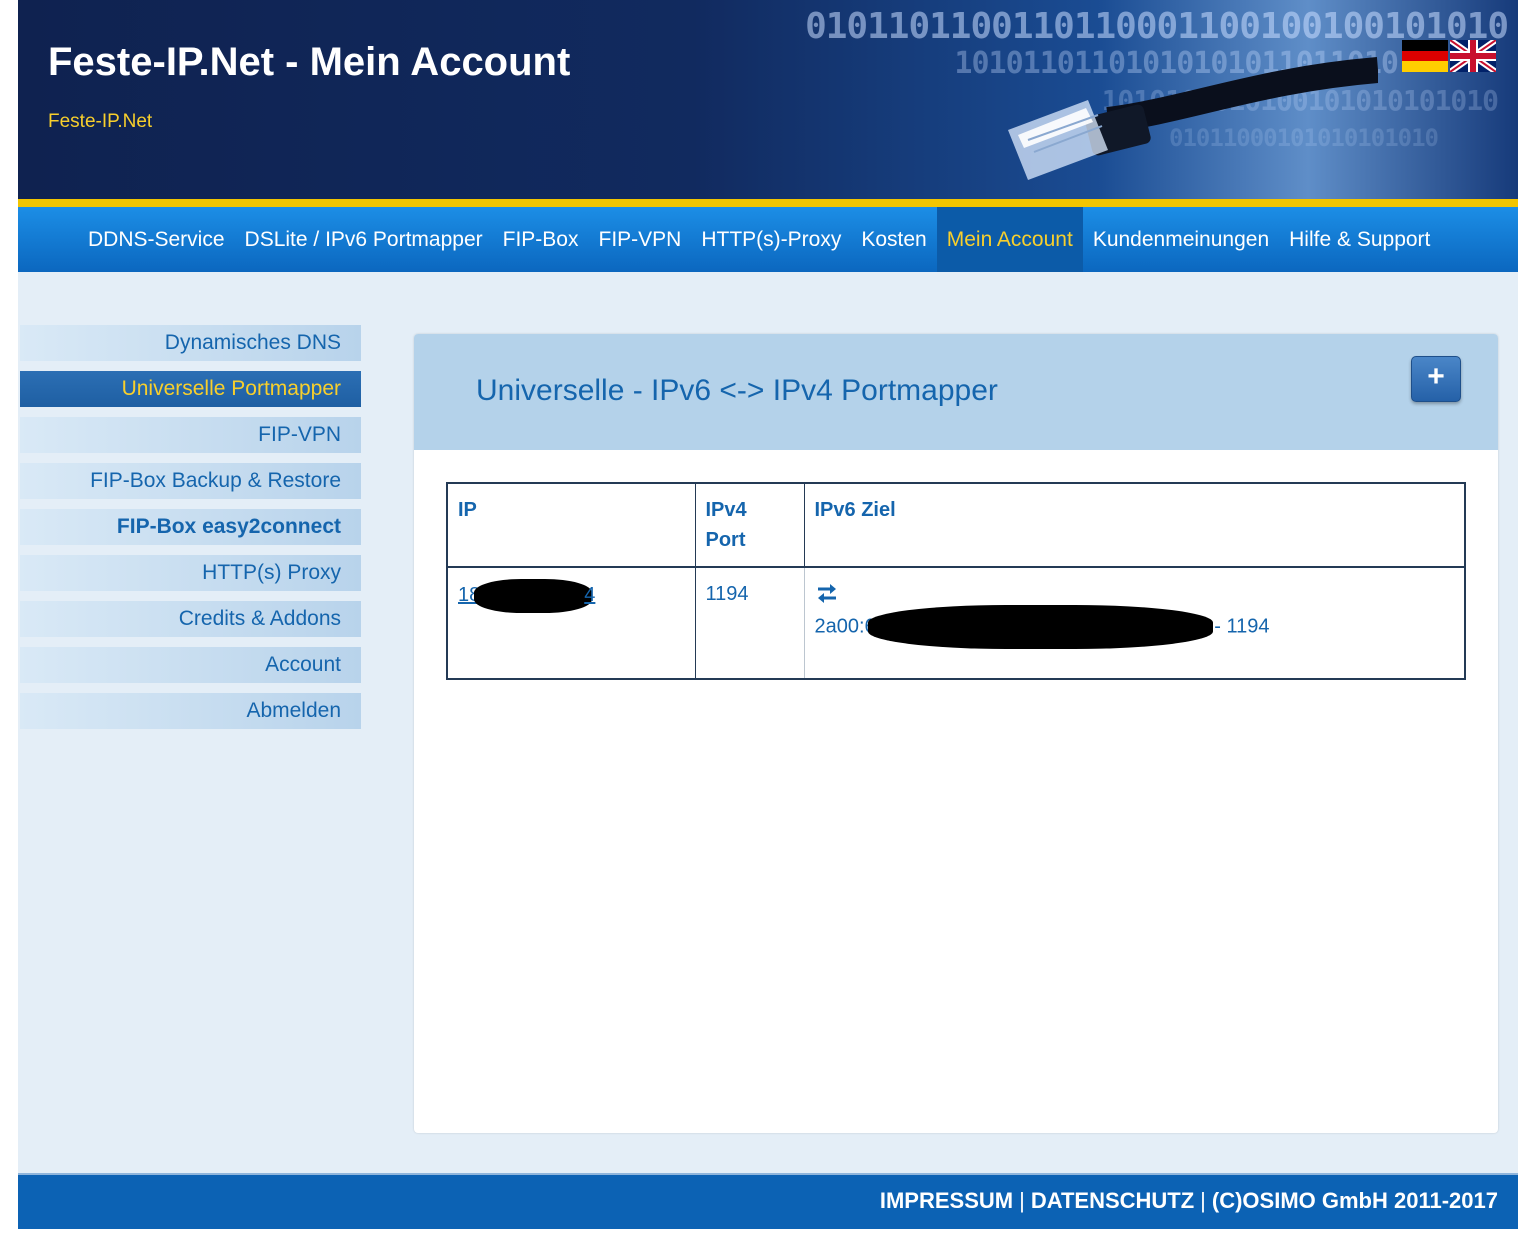 The width and height of the screenshot is (1536, 1248). Describe the element at coordinates (771, 239) in the screenshot. I see `nav-item-https-proxy: HTTP(s)-Proxy` at that location.